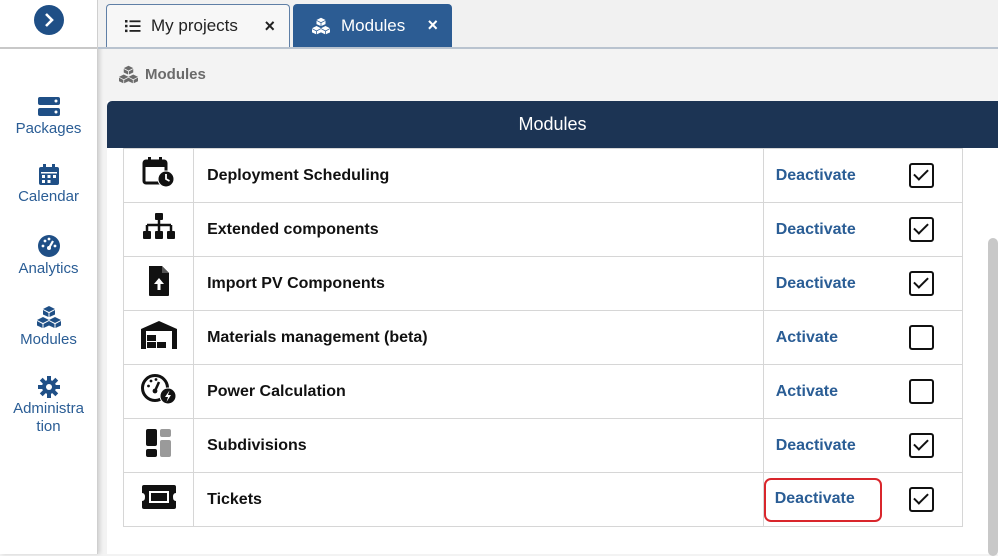 The image size is (998, 556). What do you see at coordinates (478, 175) in the screenshot?
I see `module-name: Deployment Scheduling` at bounding box center [478, 175].